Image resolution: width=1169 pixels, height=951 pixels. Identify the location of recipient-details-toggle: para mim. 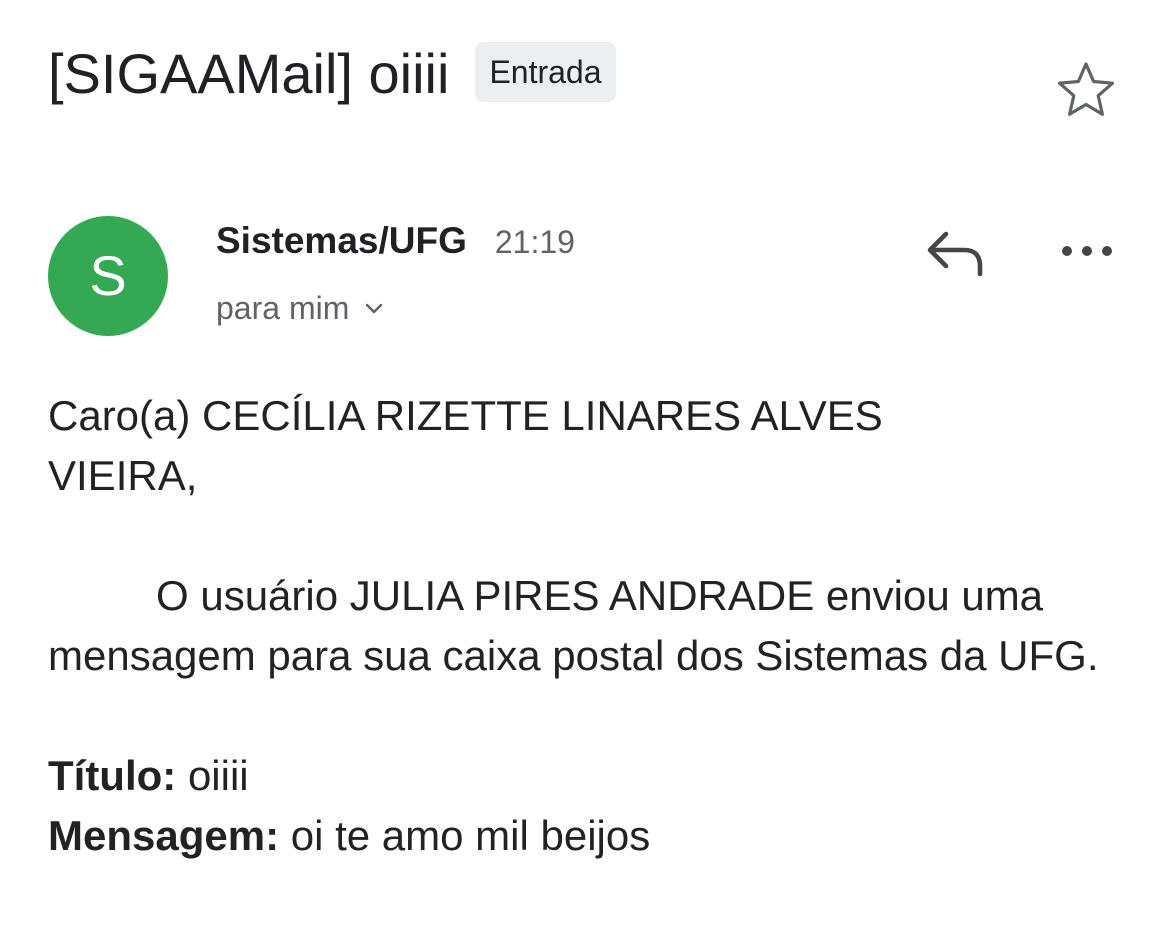
(300, 308).